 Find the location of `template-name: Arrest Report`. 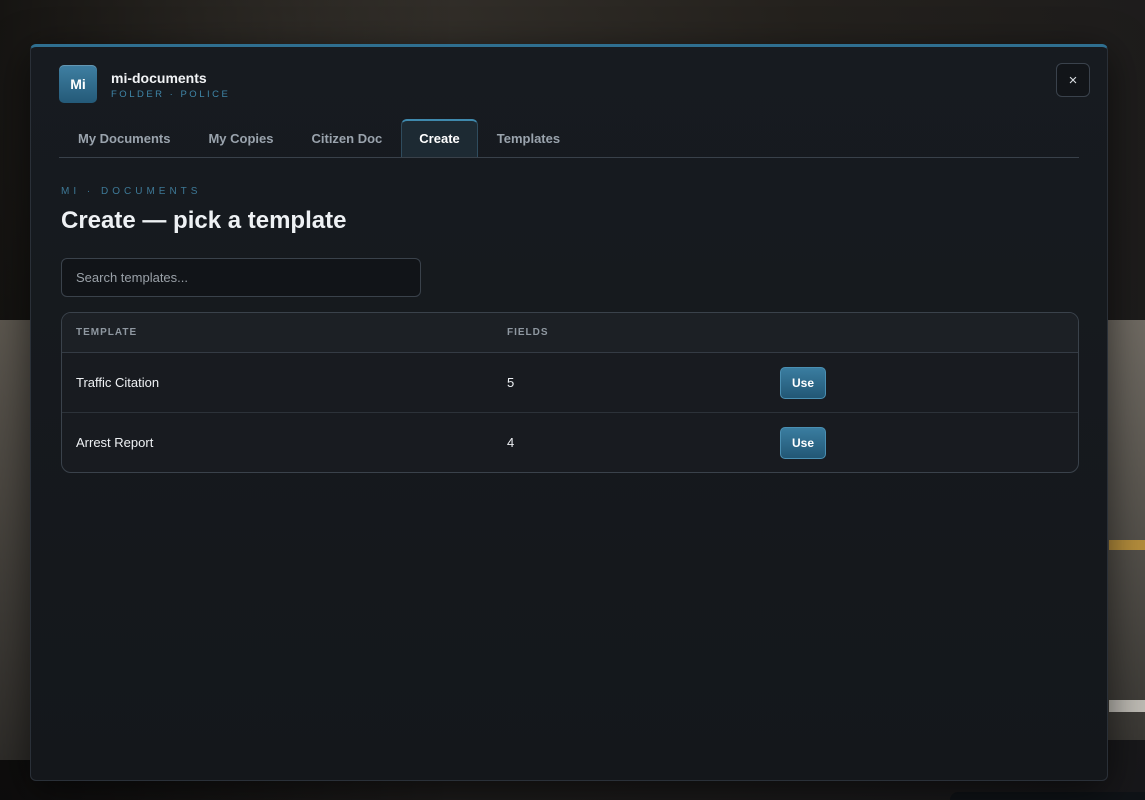

template-name: Arrest Report is located at coordinates (115, 442).